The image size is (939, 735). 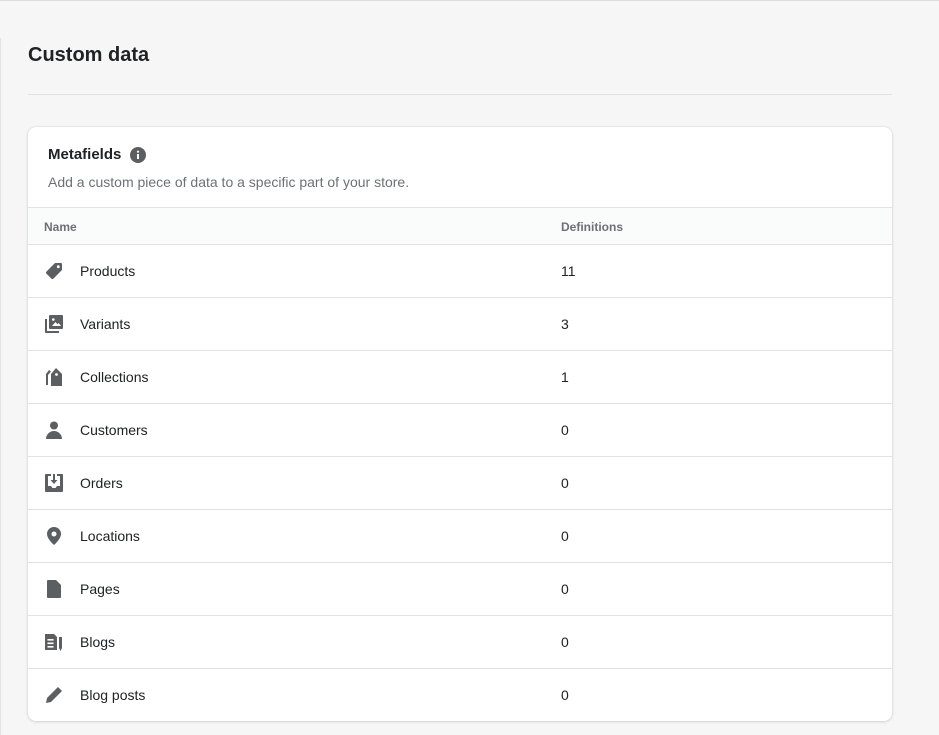 What do you see at coordinates (100, 589) in the screenshot?
I see `row-name: Pages` at bounding box center [100, 589].